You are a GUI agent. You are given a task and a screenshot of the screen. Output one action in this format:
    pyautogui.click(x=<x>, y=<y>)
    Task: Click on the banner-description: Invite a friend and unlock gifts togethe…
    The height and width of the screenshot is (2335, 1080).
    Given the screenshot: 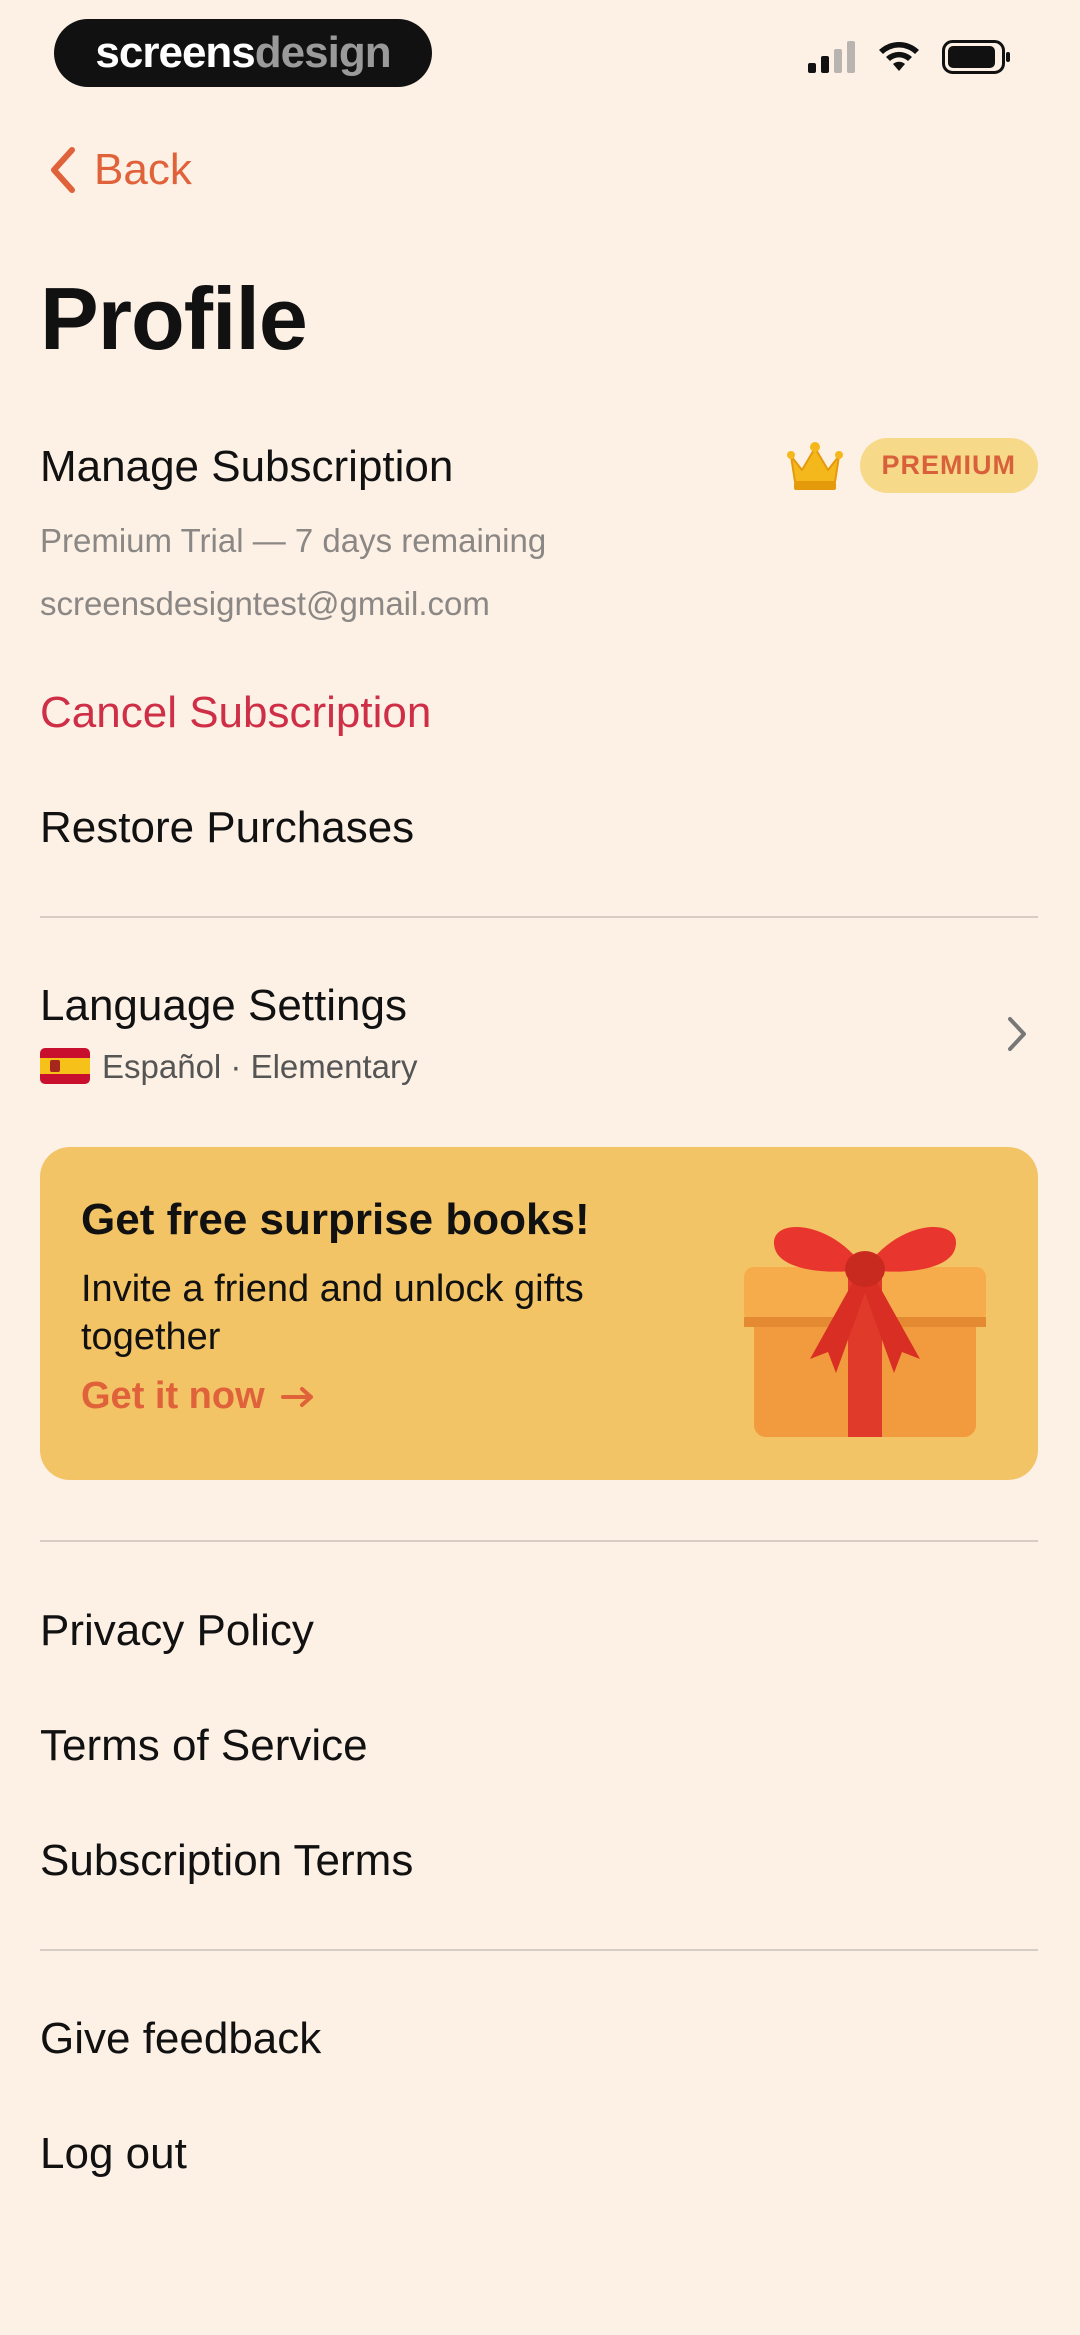 What is the action you would take?
    pyautogui.click(x=332, y=1313)
    